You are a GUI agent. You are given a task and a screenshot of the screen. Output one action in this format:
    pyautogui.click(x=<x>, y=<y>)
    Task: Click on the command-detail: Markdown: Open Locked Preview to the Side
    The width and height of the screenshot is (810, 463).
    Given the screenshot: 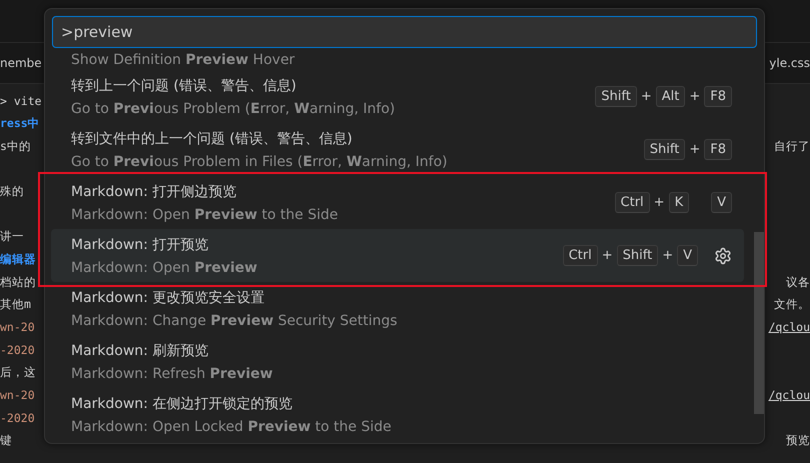 What is the action you would take?
    pyautogui.click(x=231, y=426)
    